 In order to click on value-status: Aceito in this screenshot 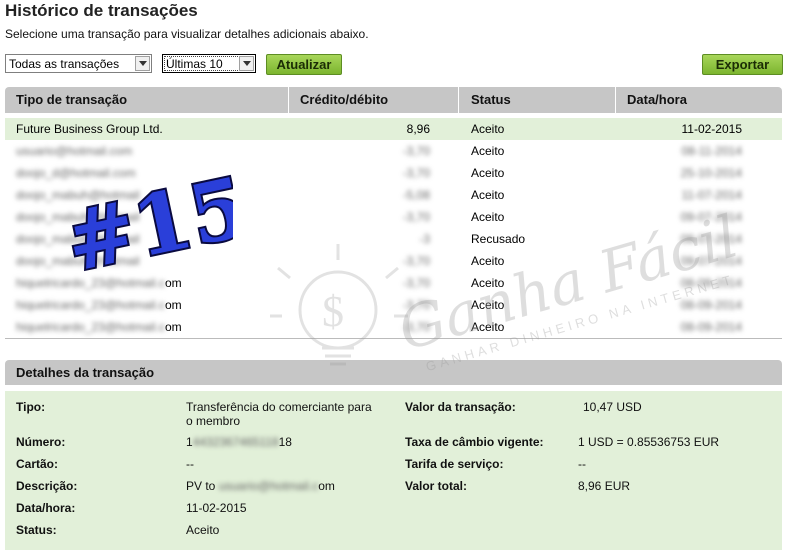, I will do `click(203, 530)`.